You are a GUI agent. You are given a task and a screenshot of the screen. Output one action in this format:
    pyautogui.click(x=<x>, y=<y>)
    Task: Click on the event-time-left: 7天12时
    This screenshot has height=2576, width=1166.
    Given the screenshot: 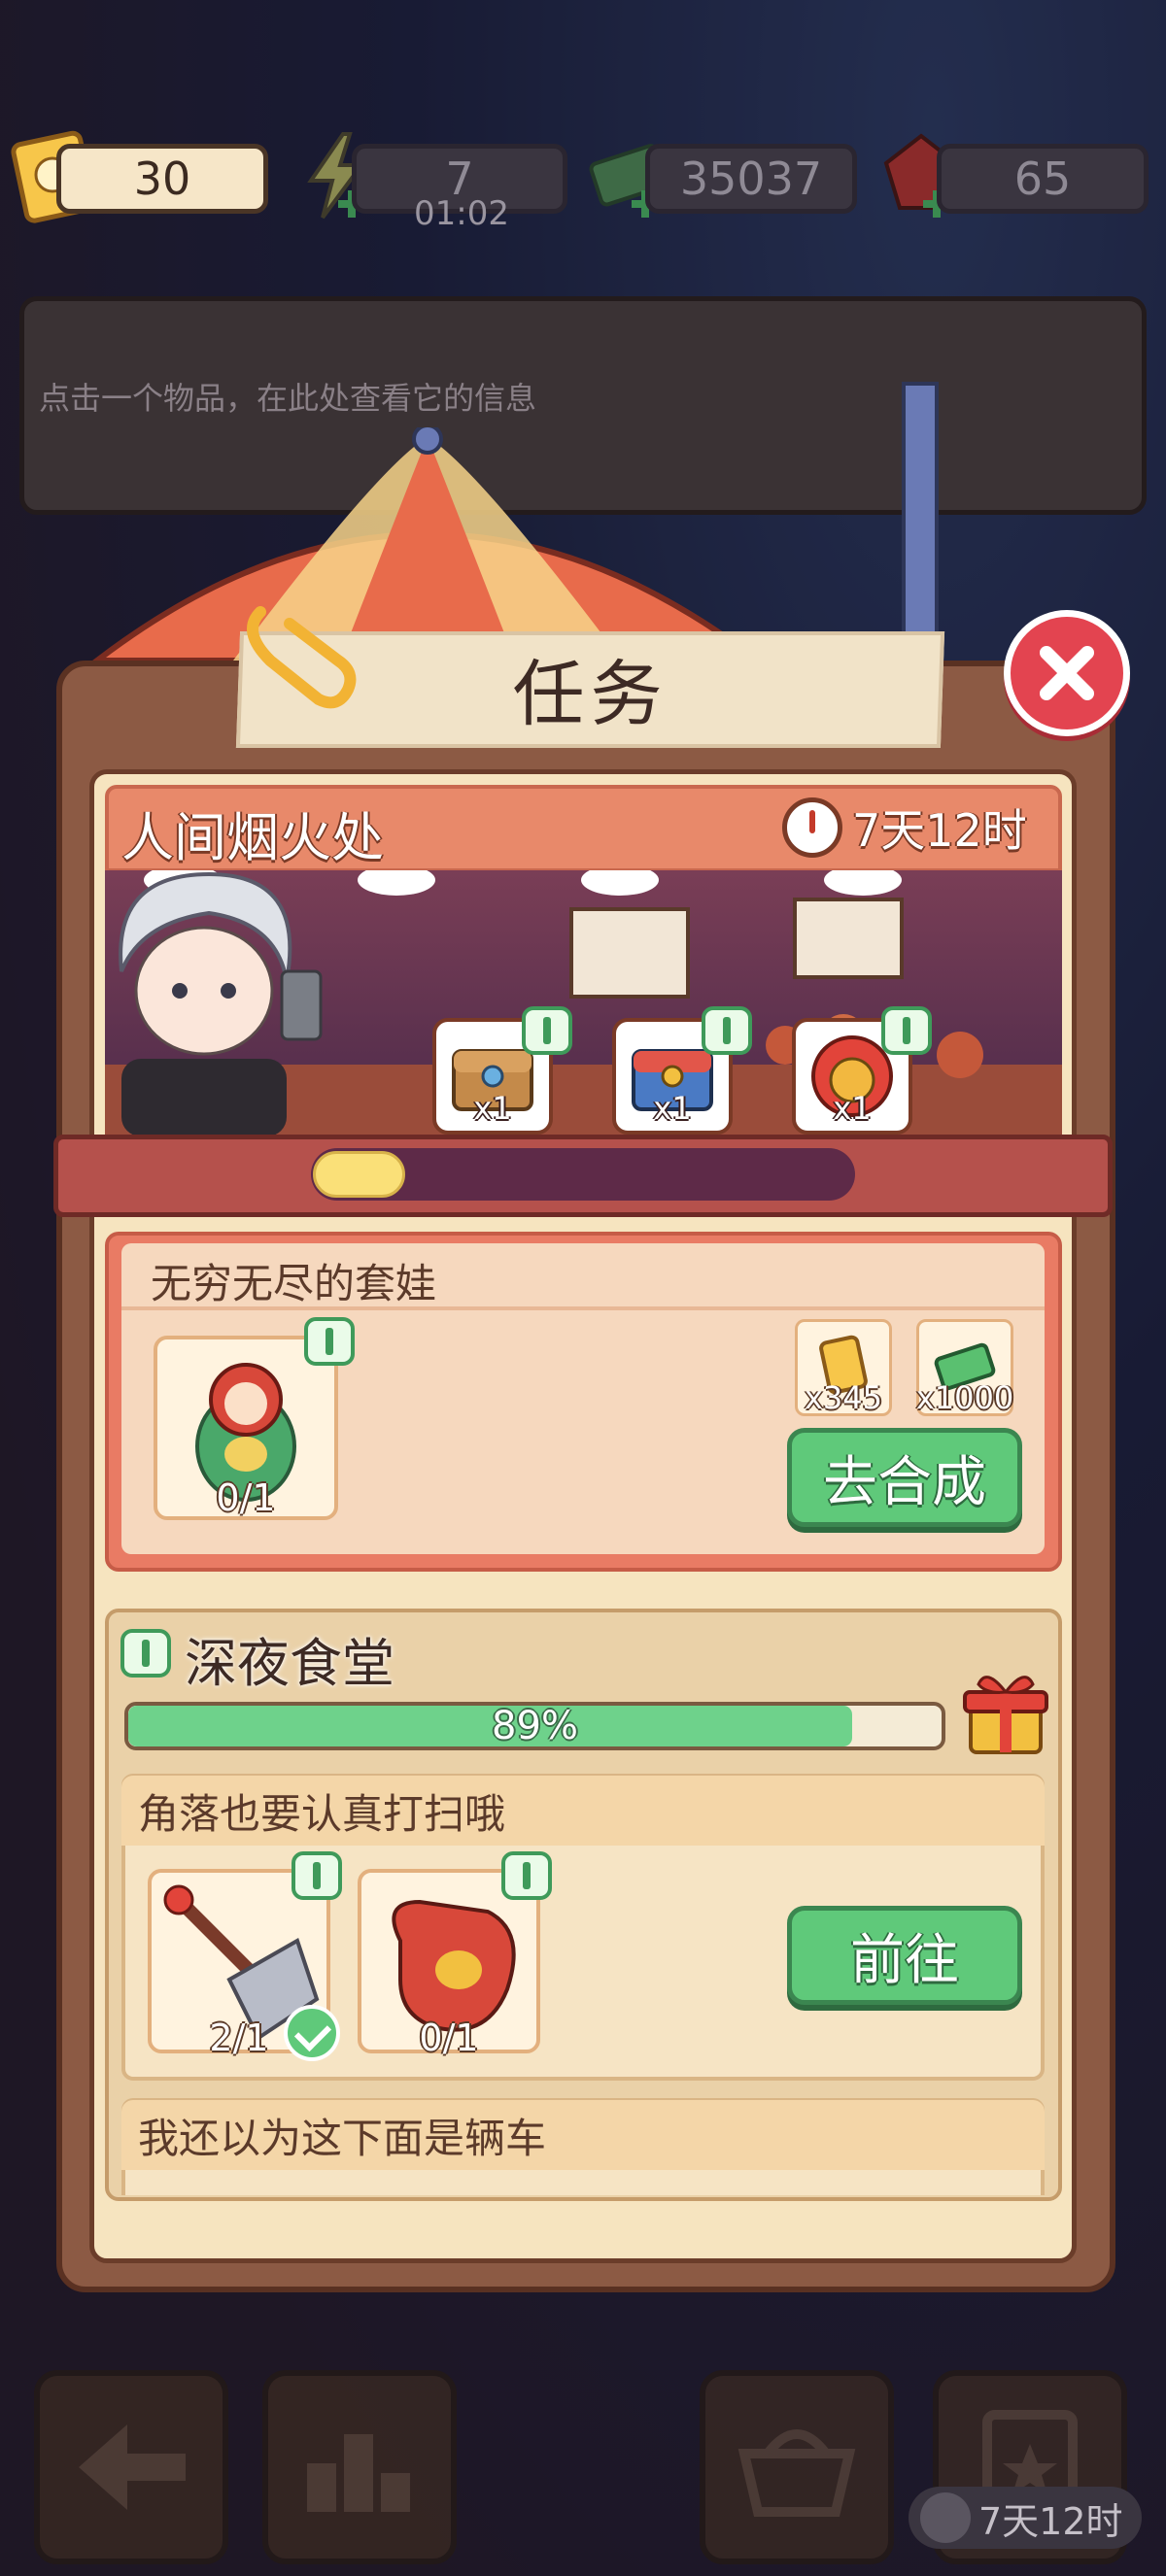 What is the action you would take?
    pyautogui.click(x=939, y=830)
    